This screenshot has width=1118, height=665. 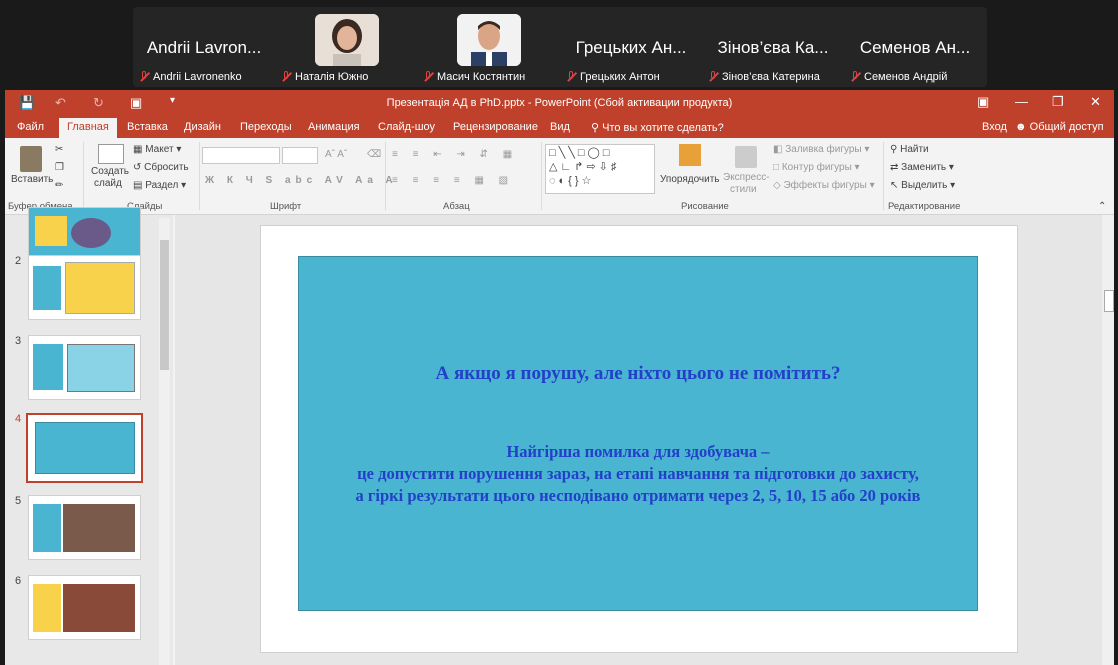 I want to click on shape-fill-button: ◧ Заливка фигуры ▾, so click(x=821, y=149).